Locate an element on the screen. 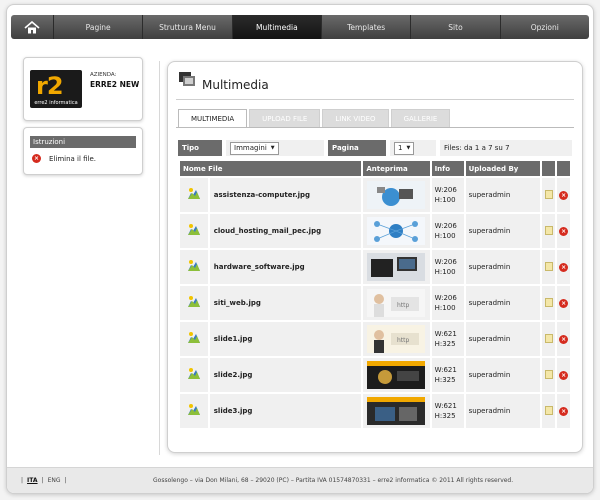 The height and width of the screenshot is (500, 600). file-name: slide3.jpg is located at coordinates (285, 411).